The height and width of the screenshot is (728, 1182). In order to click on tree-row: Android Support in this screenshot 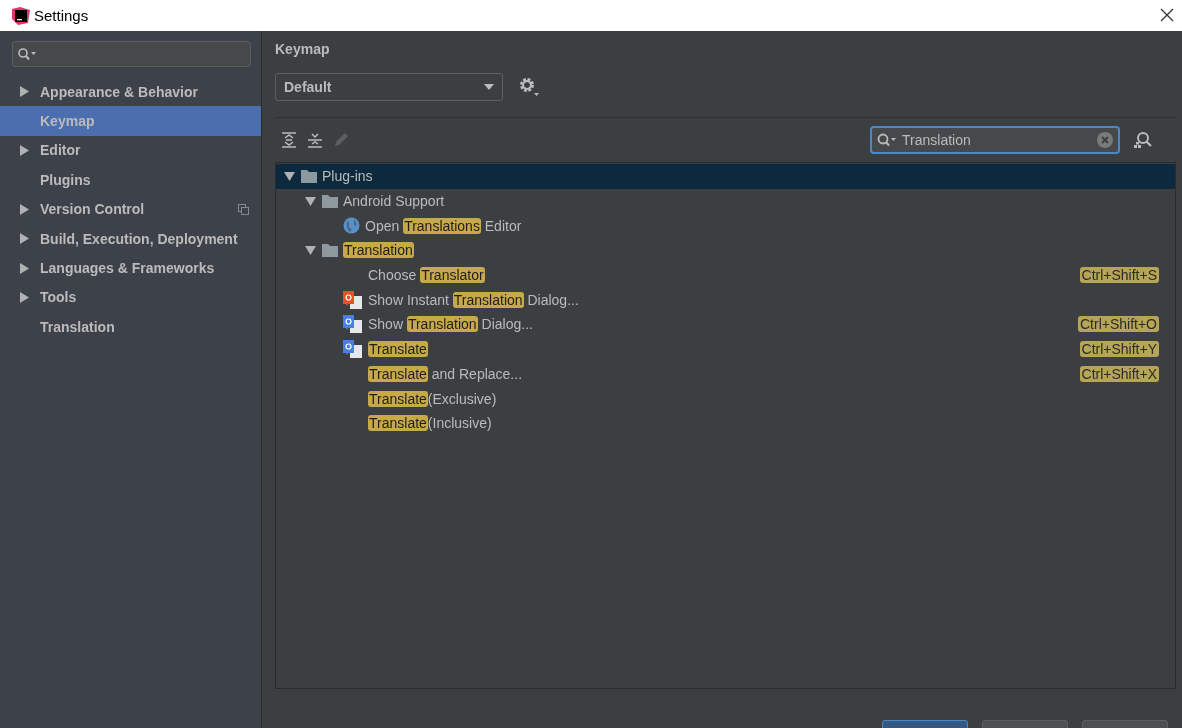, I will do `click(725, 201)`.